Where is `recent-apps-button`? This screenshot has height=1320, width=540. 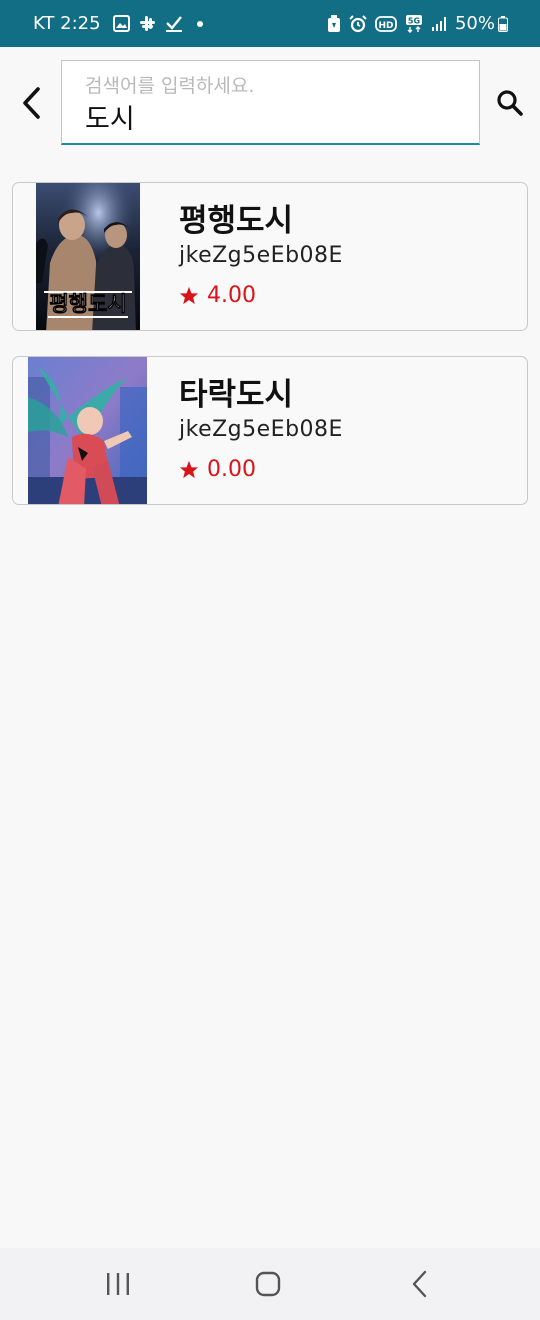
recent-apps-button is located at coordinates (118, 1284).